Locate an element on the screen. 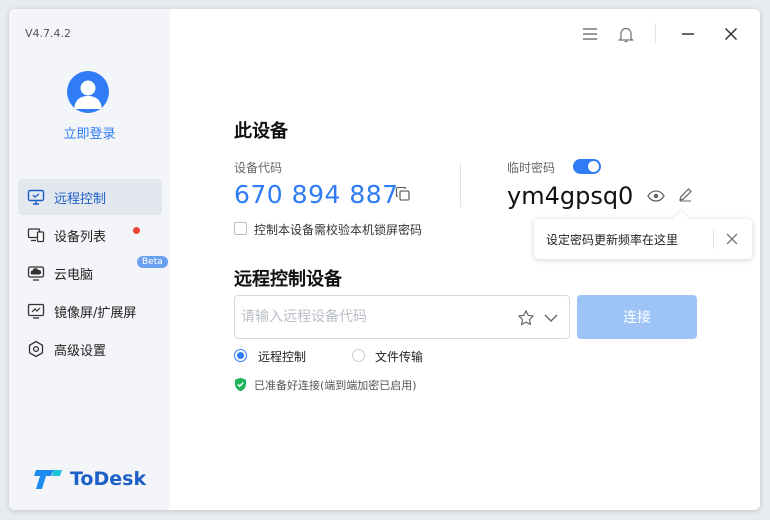 This screenshot has height=520, width=770. show-password-button is located at coordinates (656, 196).